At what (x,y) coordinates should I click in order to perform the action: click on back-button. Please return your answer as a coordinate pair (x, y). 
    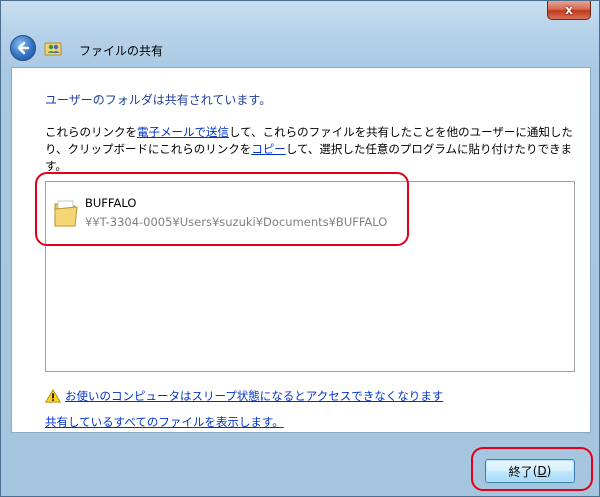
    Looking at the image, I should click on (23, 48).